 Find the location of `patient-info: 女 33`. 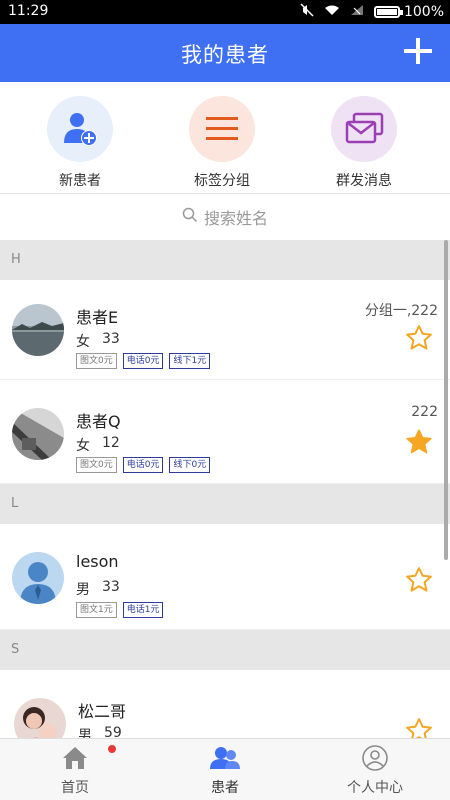

patient-info: 女 33 is located at coordinates (98, 341).